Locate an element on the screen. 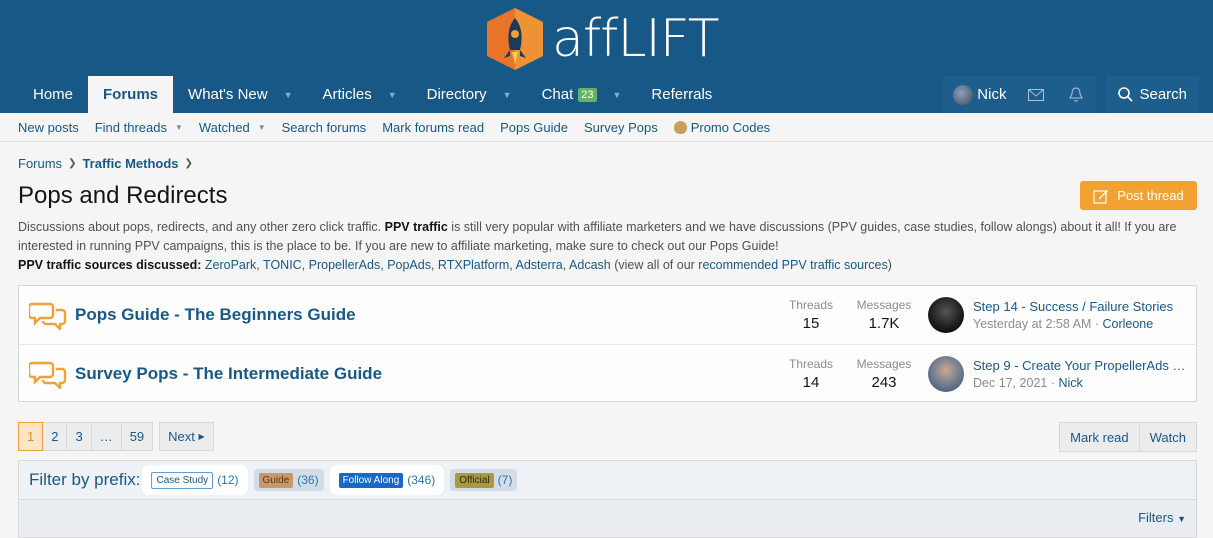 This screenshot has height=538, width=1213. last-post-time: Dec 17, 2021 is located at coordinates (1010, 383).